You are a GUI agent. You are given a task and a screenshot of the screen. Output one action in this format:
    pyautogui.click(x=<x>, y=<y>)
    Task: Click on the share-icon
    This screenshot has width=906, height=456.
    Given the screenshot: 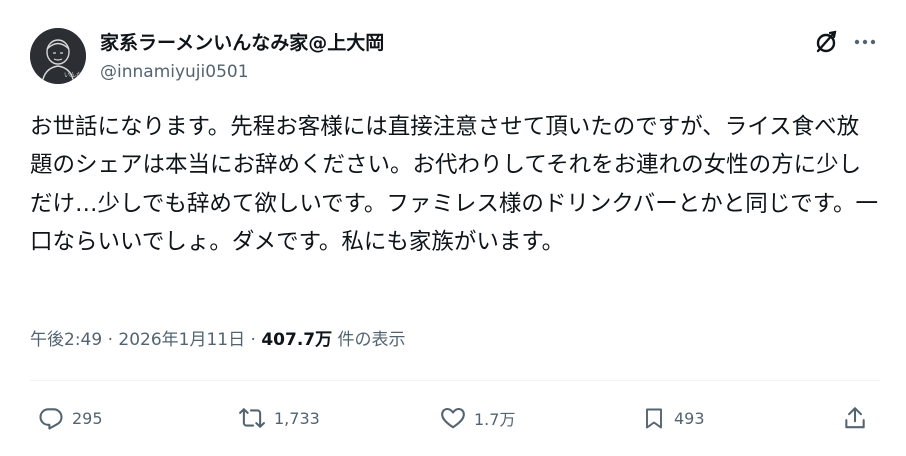 What is the action you would take?
    pyautogui.click(x=855, y=418)
    